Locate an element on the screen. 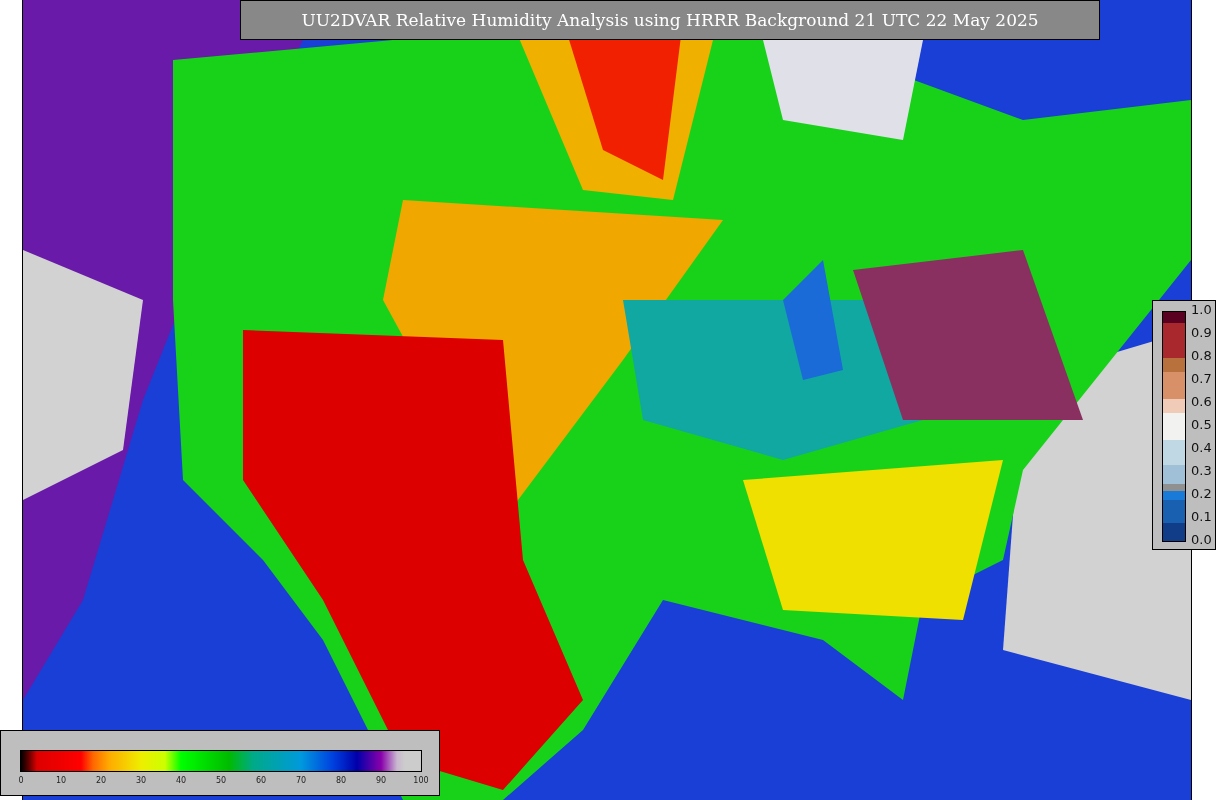  tick-label: 0 is located at coordinates (21, 780).